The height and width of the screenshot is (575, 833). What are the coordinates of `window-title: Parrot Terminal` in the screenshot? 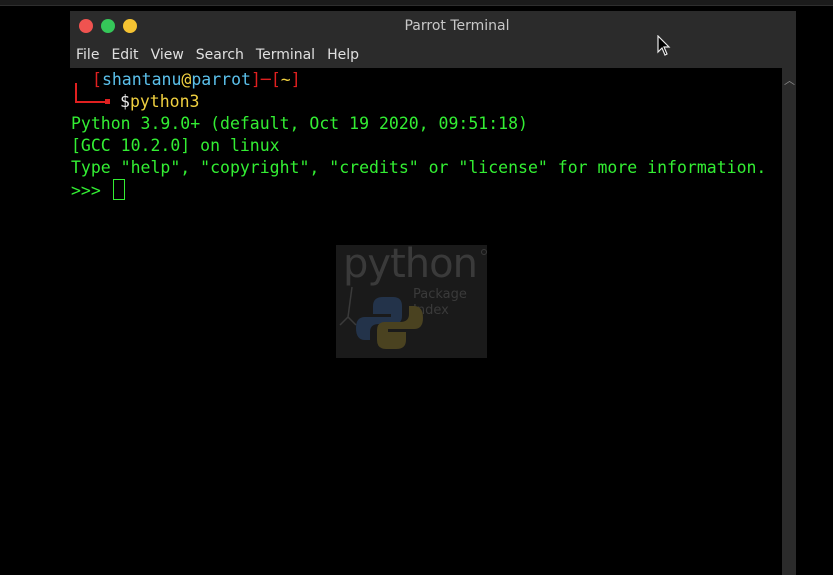 It's located at (457, 26).